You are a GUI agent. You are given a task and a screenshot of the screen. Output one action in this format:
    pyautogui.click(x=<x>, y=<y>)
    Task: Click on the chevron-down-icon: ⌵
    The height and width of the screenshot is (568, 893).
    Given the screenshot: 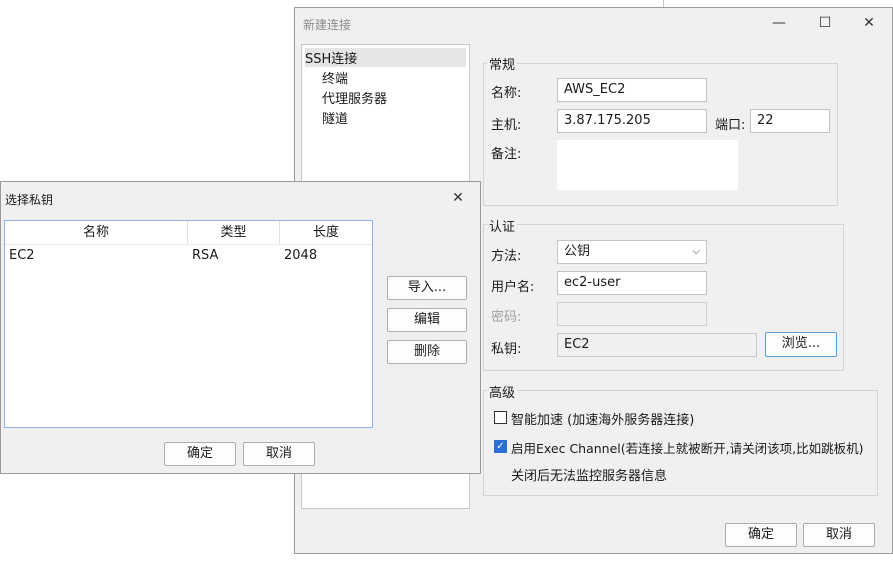 What is the action you would take?
    pyautogui.click(x=696, y=251)
    